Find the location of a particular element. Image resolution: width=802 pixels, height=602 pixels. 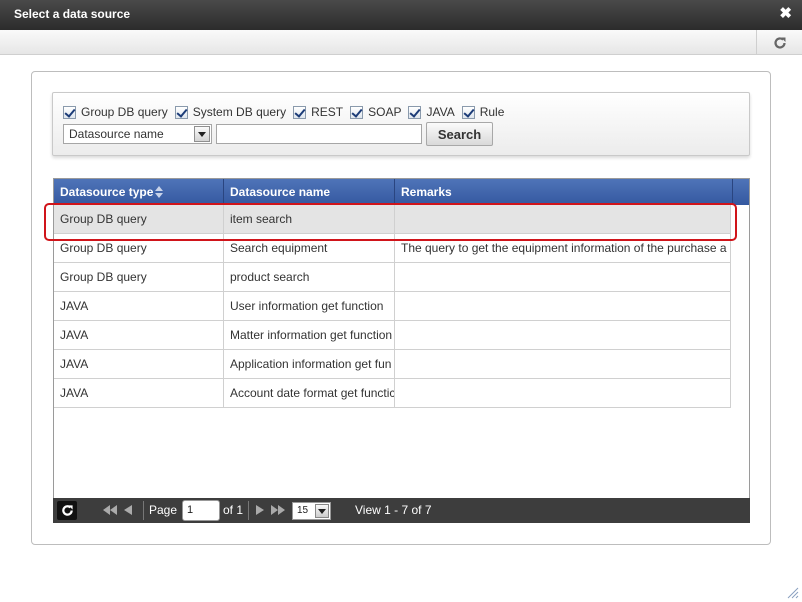

cell-name: product search is located at coordinates (309, 277).